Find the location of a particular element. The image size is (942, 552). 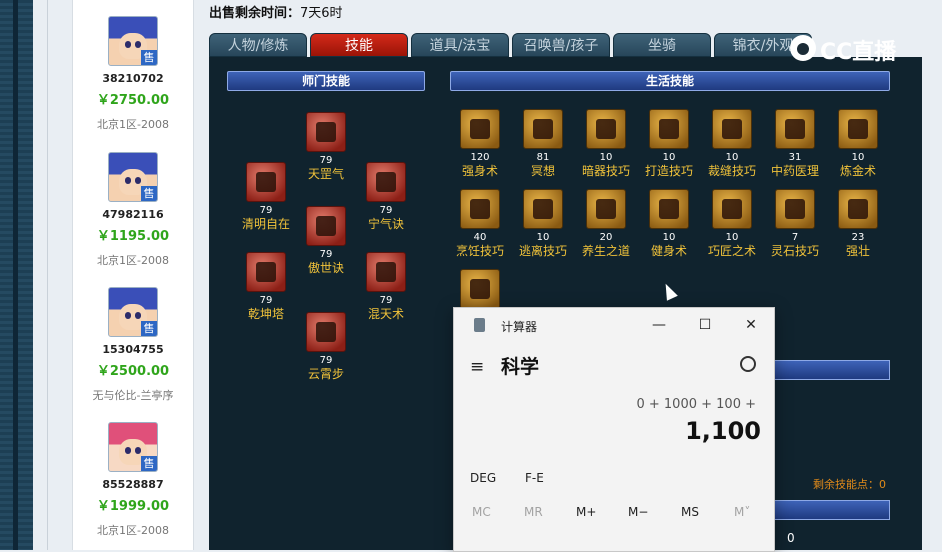

tab-mounts: 坐骑 is located at coordinates (662, 45).